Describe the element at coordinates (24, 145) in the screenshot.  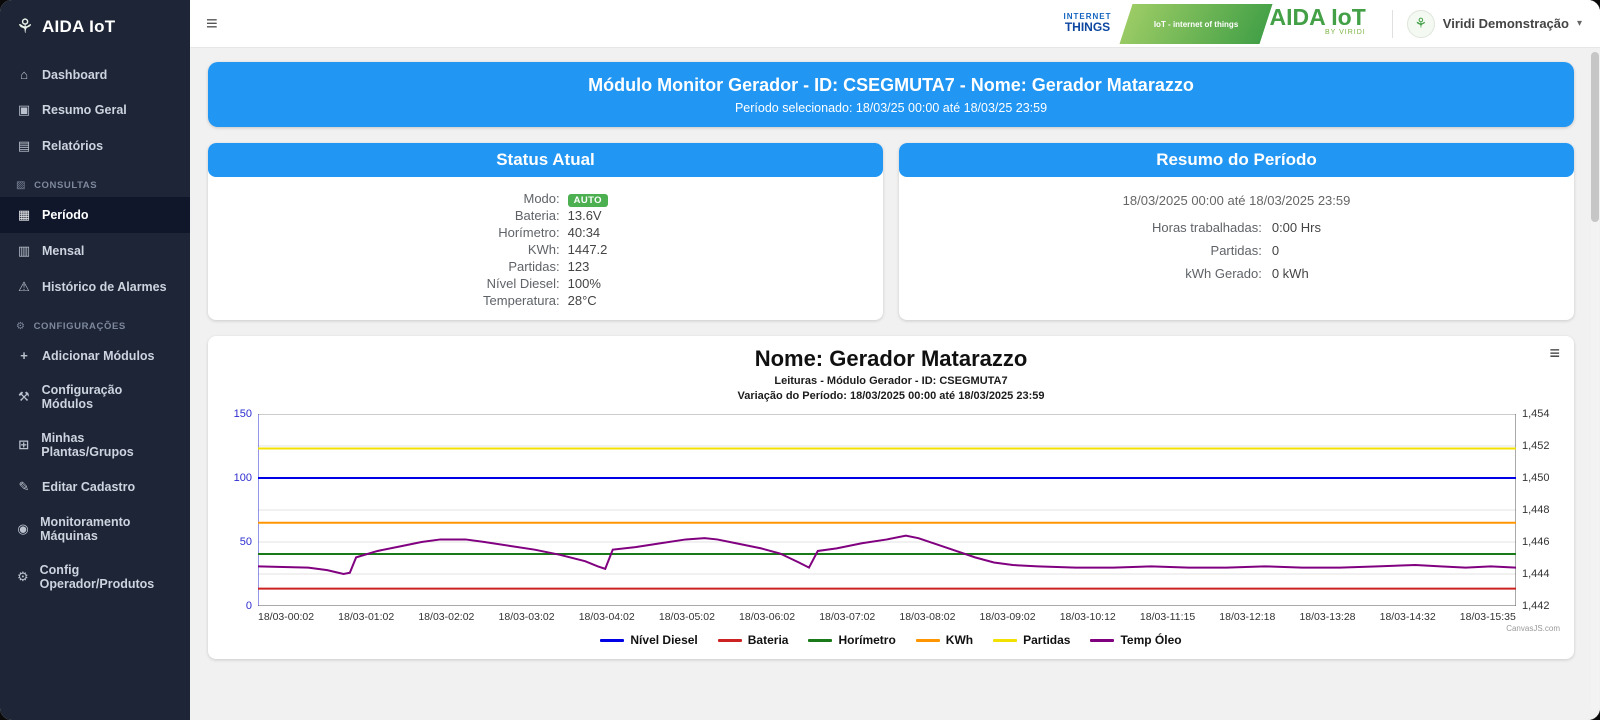
I see `reports-icon: ▤` at that location.